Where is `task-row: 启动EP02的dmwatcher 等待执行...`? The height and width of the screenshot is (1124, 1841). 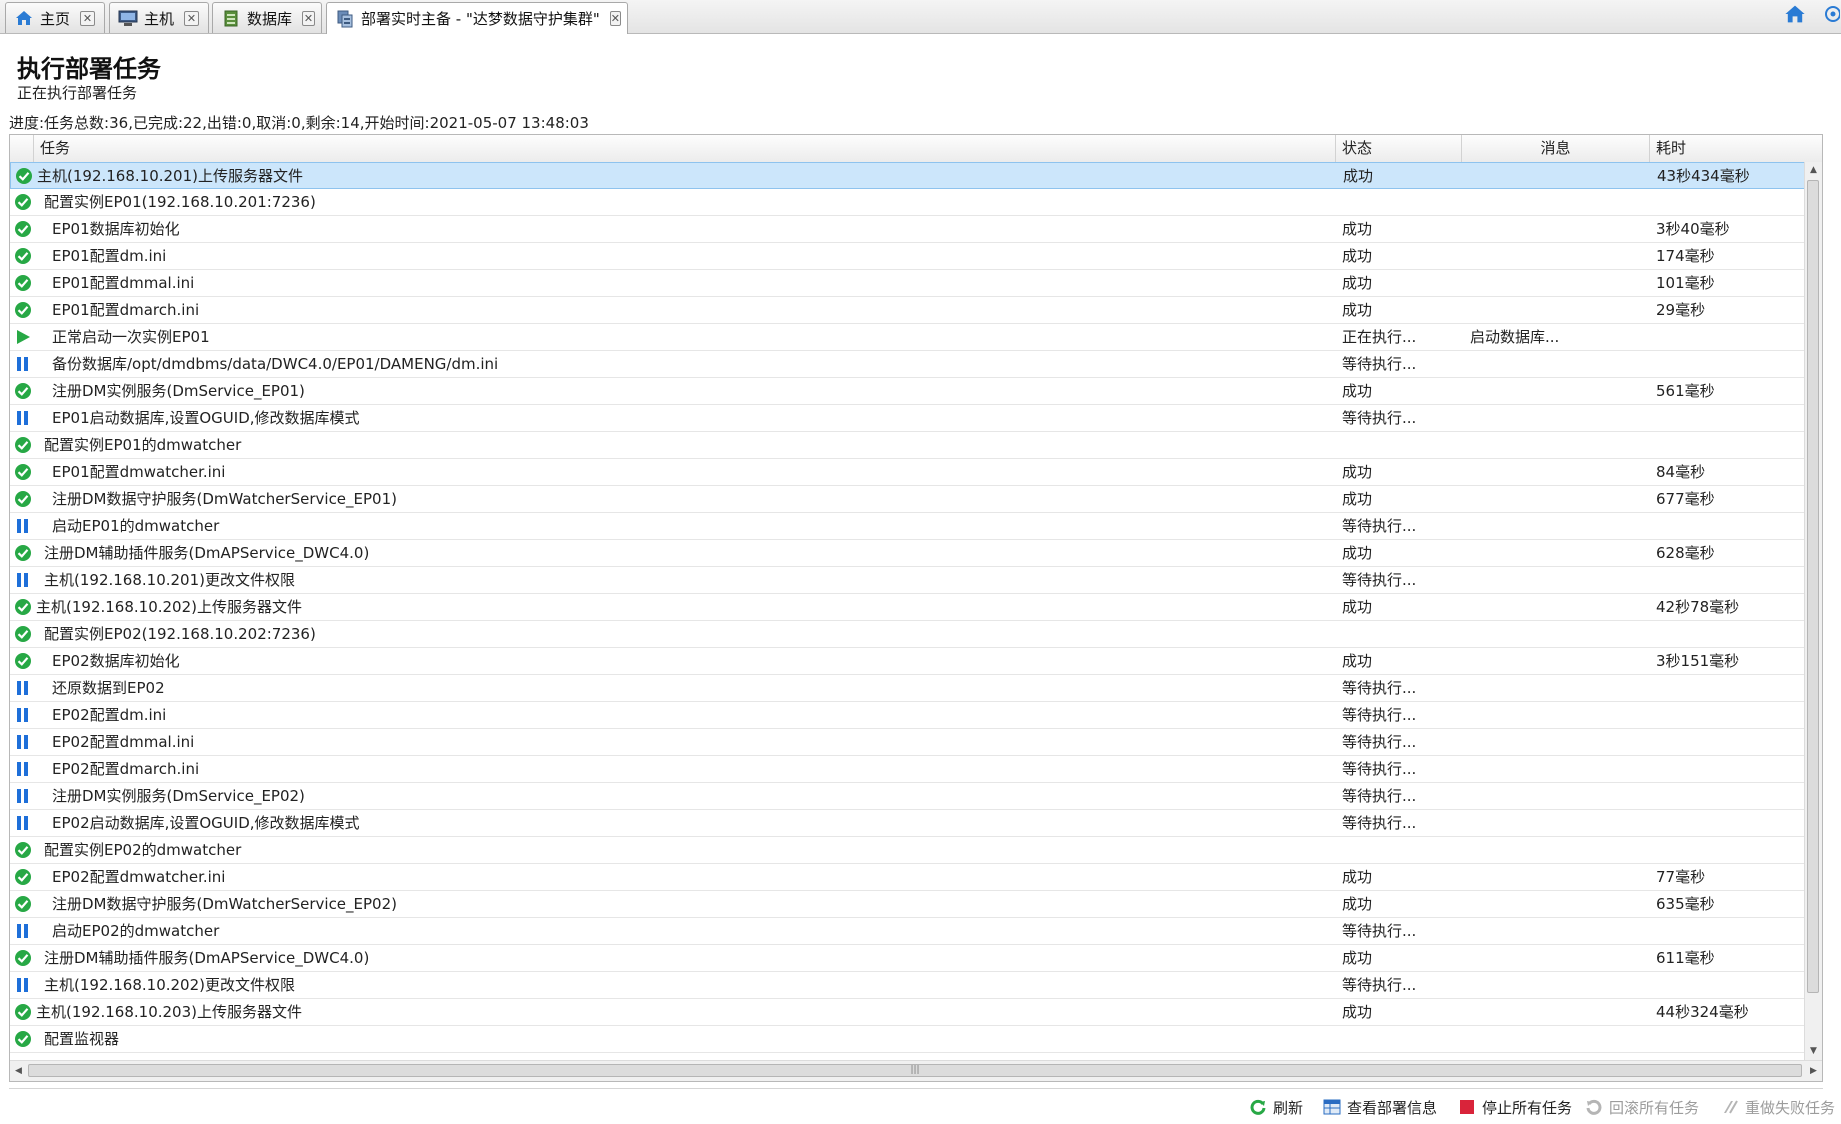 task-row: 启动EP02的dmwatcher 等待执行... is located at coordinates (916, 931).